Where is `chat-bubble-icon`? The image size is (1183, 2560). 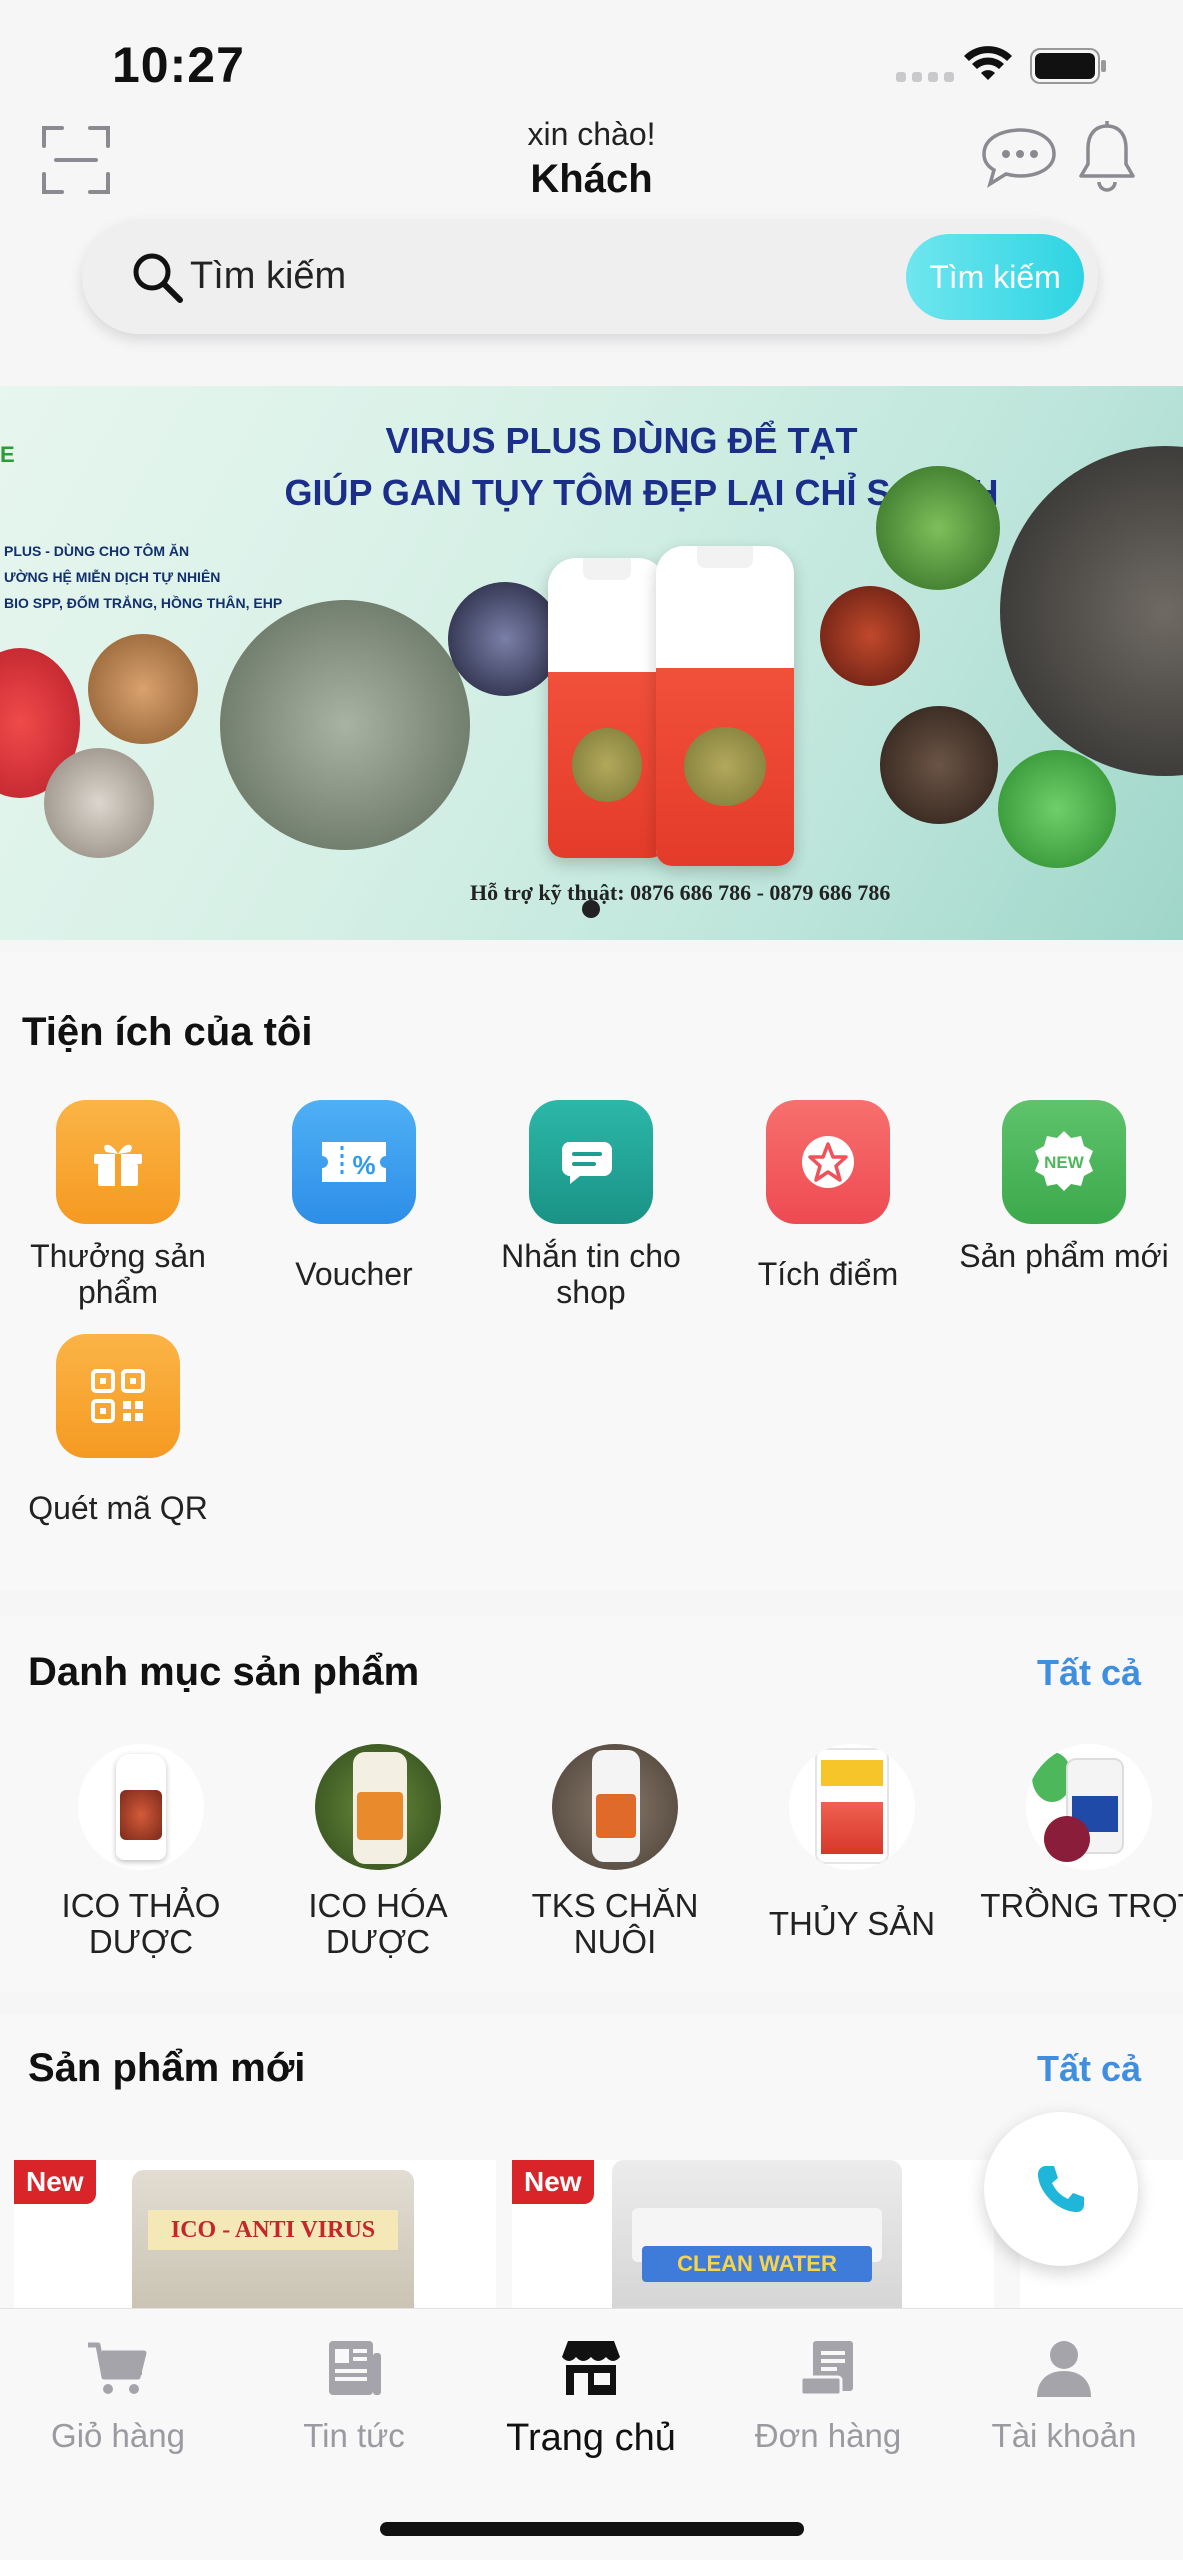
chat-bubble-icon is located at coordinates (591, 1162).